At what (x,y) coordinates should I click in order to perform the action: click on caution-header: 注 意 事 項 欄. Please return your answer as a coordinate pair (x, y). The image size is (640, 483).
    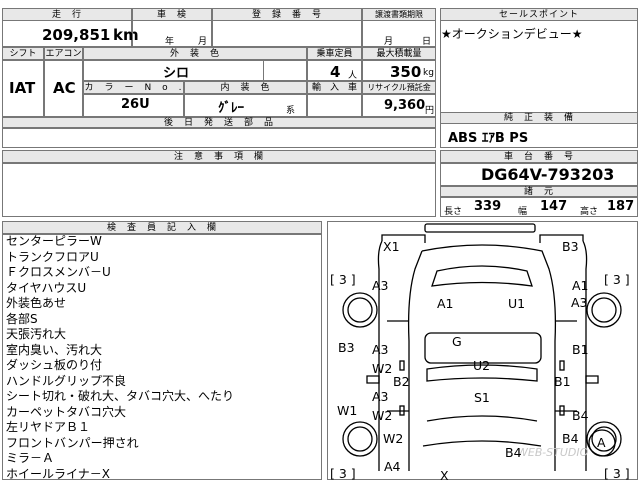
    Looking at the image, I should click on (219, 156).